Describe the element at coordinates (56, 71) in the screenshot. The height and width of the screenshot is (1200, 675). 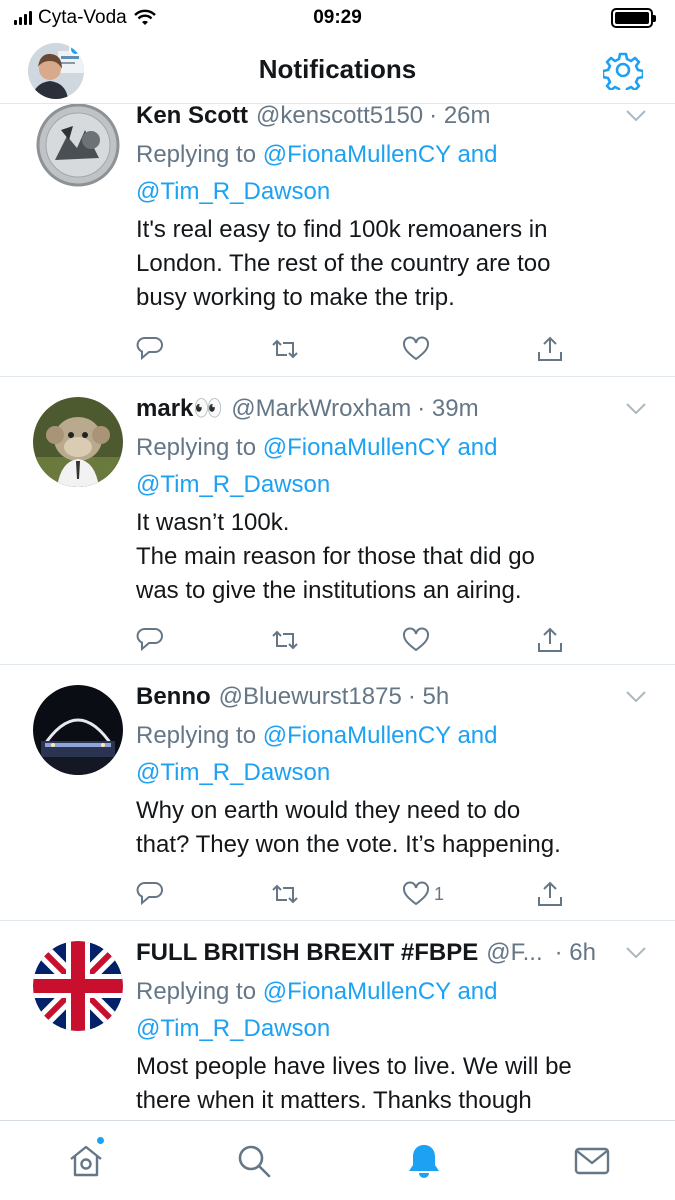
I see `profile-avatar` at that location.